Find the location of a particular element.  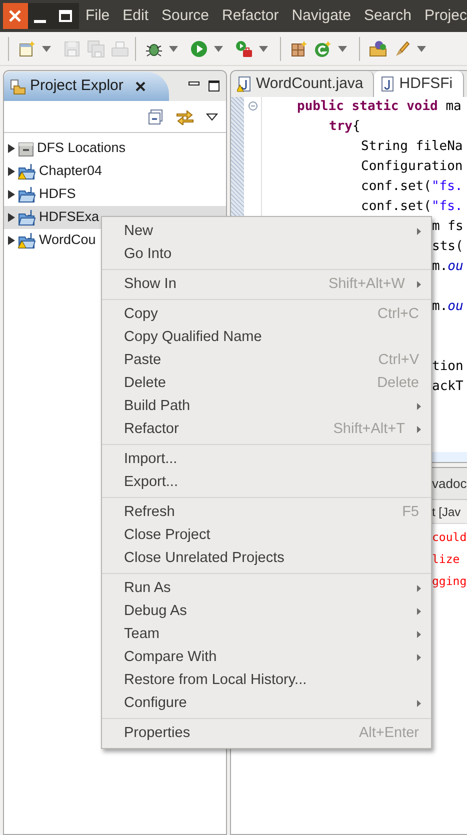

shortcut-label: Ctrl+C is located at coordinates (398, 314).